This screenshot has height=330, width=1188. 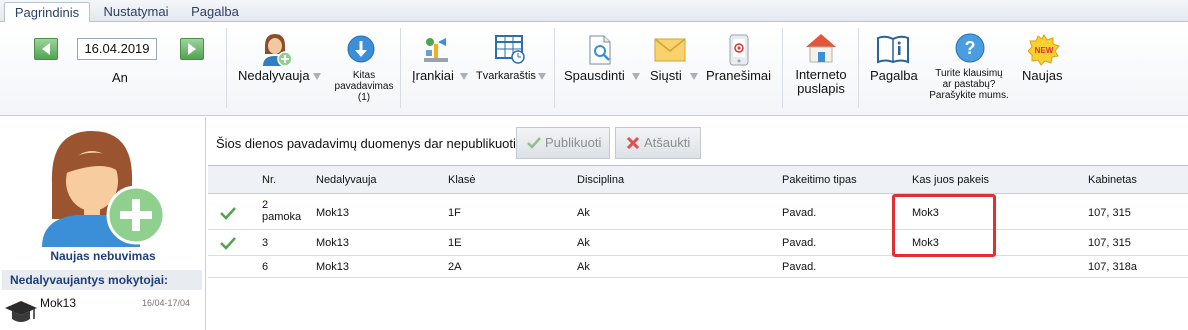 I want to click on kitas-line2: pavadavimas, so click(x=364, y=86).